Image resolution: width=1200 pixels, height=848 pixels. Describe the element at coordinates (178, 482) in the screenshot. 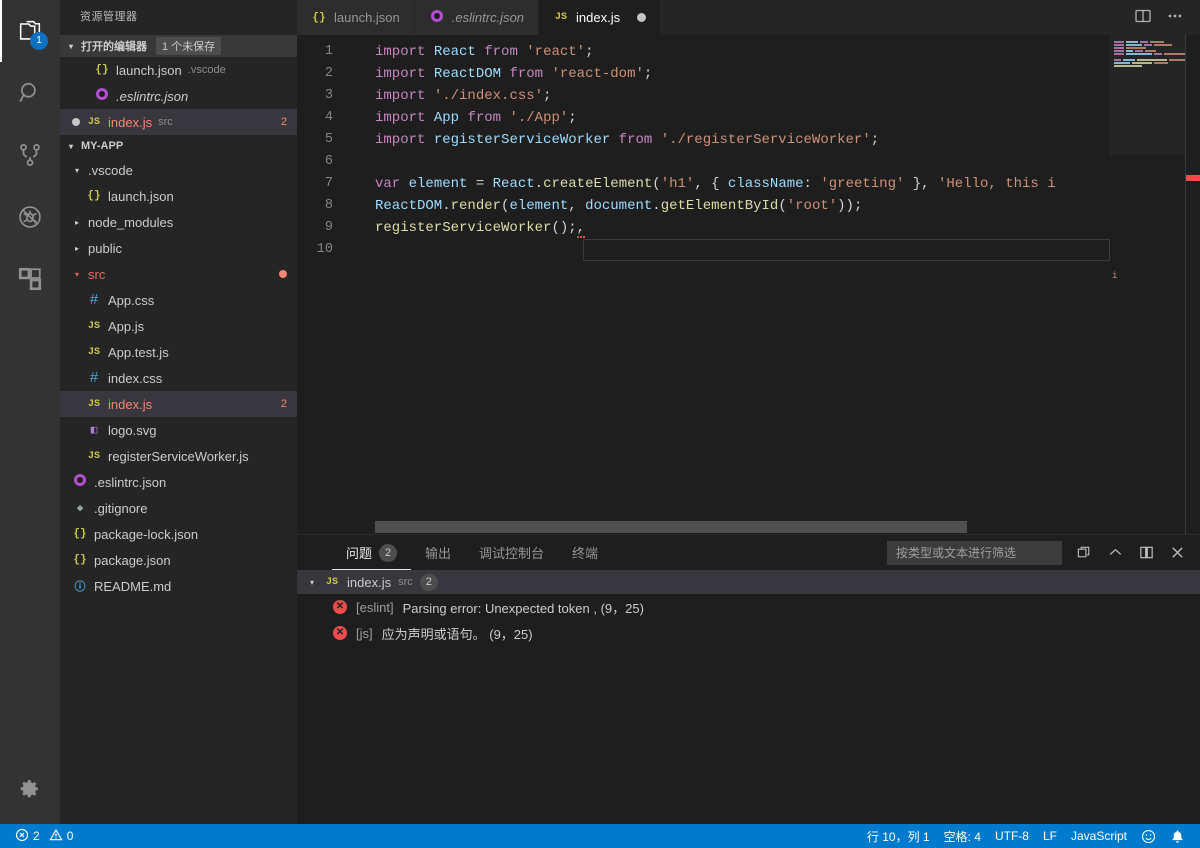

I see `tree-item-eslintrc: .eslintrc.json` at that location.